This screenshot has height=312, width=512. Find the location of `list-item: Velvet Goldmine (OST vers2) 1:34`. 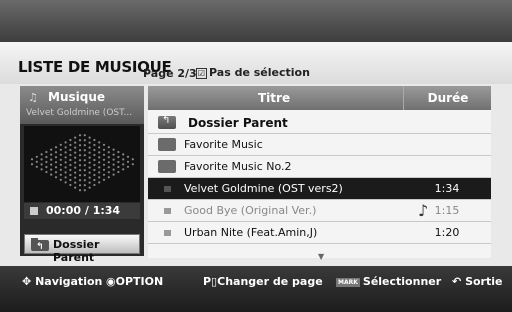

list-item: Velvet Goldmine (OST vers2) 1:34 is located at coordinates (319, 189).